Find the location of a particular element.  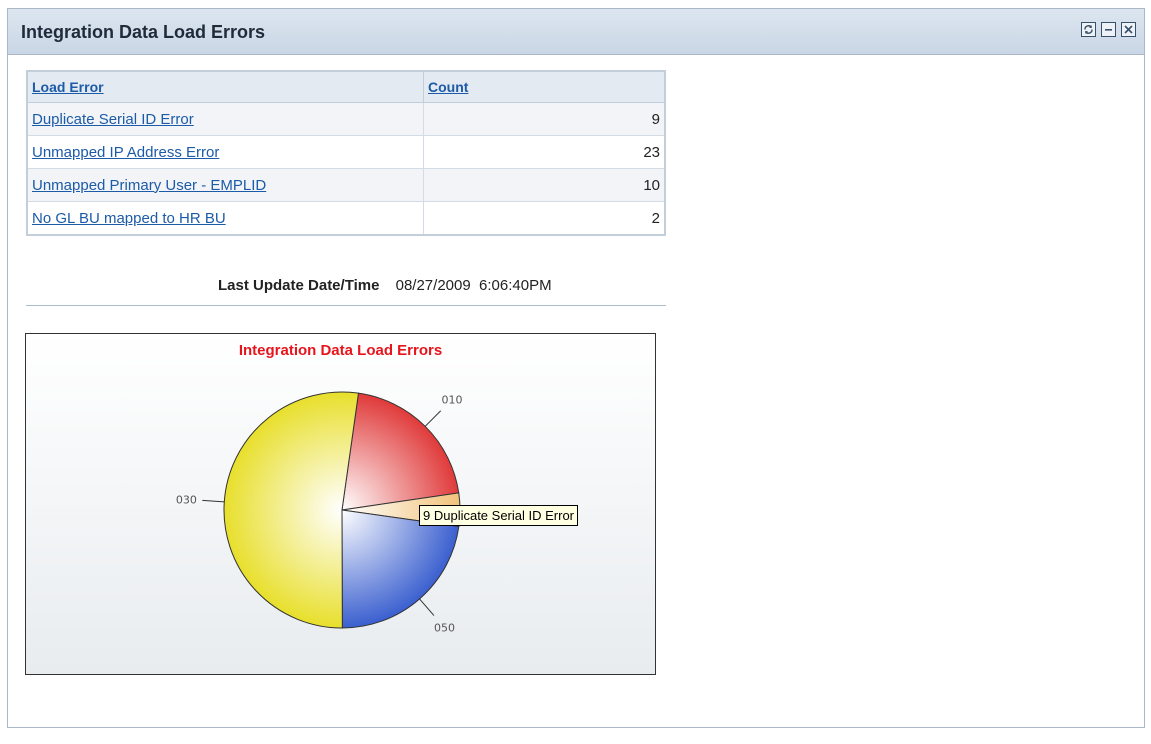

grid-header-row: Load Error Count is located at coordinates (346, 86).